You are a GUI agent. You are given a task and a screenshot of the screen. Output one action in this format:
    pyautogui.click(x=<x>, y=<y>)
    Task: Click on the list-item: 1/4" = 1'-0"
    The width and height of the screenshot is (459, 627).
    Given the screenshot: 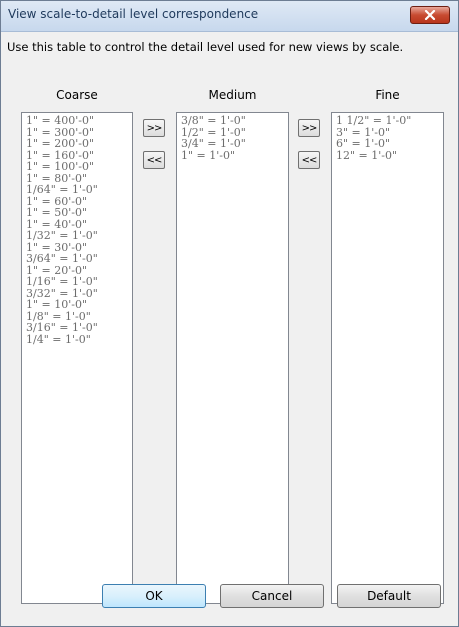 What is the action you would take?
    pyautogui.click(x=77, y=339)
    